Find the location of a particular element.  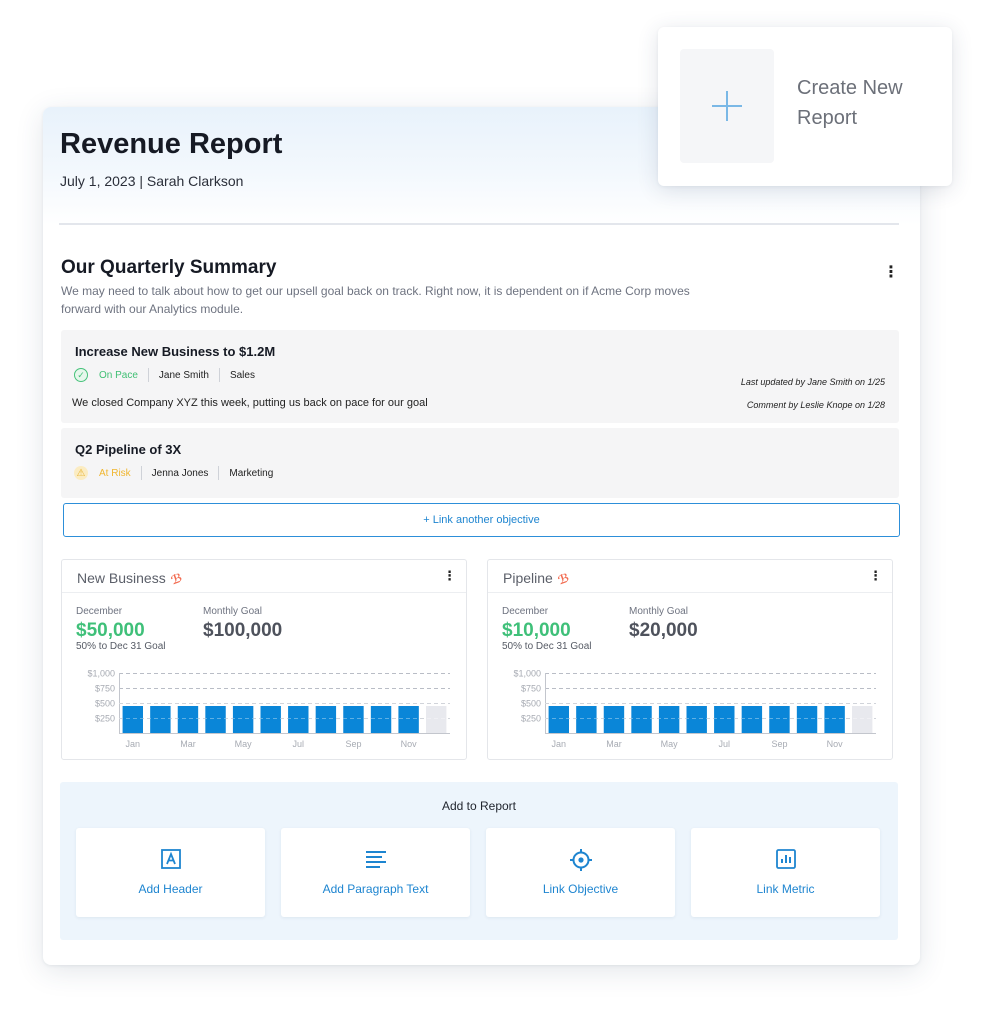

link-objective-button: + Link another objective is located at coordinates (481, 520).